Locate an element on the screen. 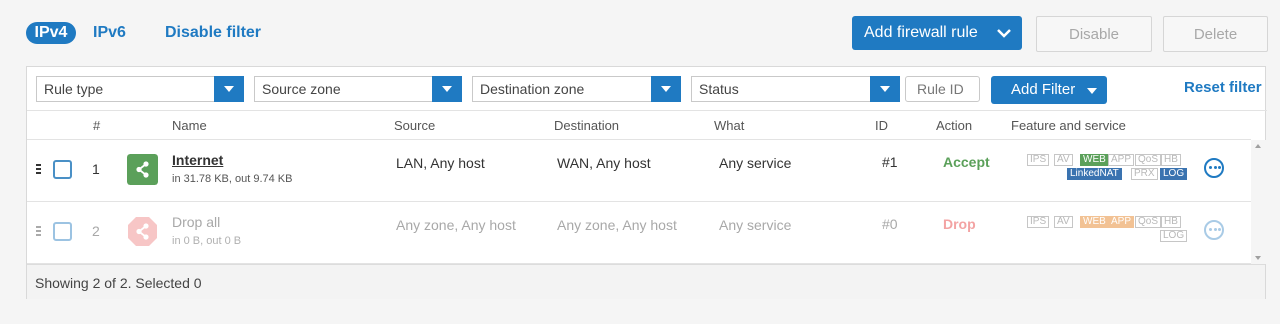  col-source: Source is located at coordinates (415, 125).